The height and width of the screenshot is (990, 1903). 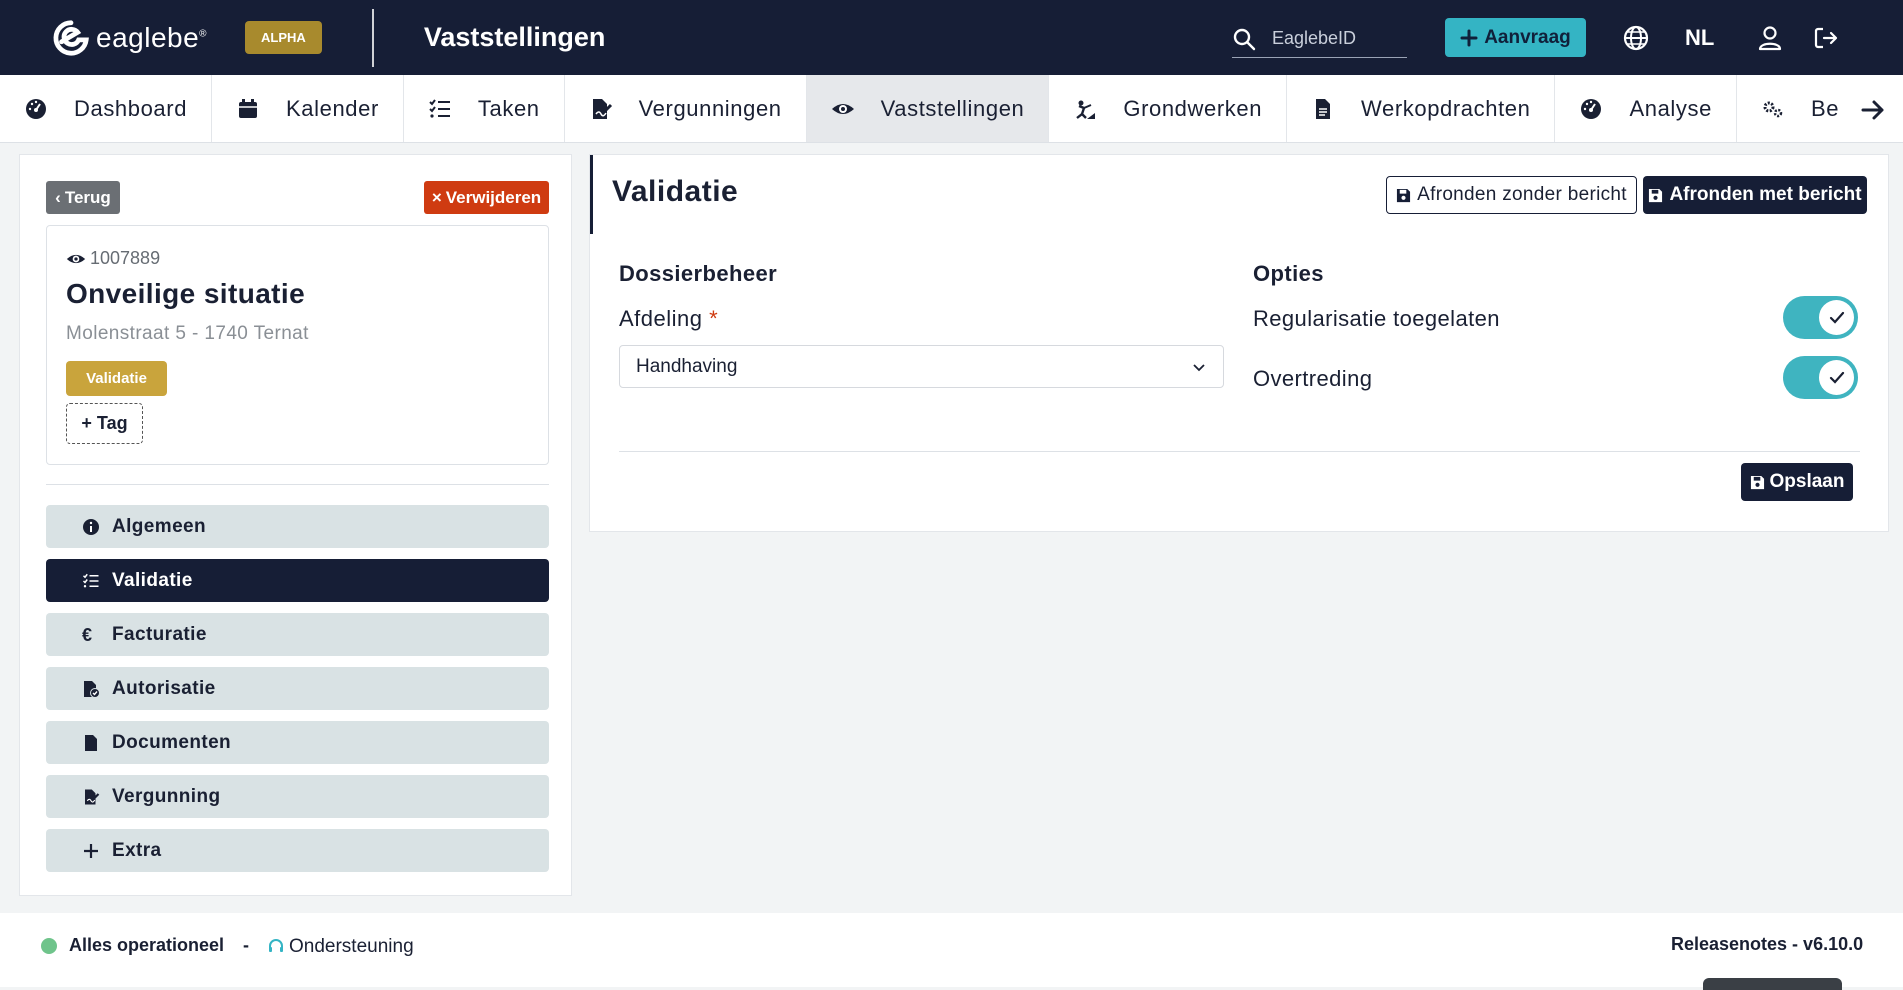 I want to click on finish-without-message-button: Afronden zonder bericht, so click(x=1511, y=195).